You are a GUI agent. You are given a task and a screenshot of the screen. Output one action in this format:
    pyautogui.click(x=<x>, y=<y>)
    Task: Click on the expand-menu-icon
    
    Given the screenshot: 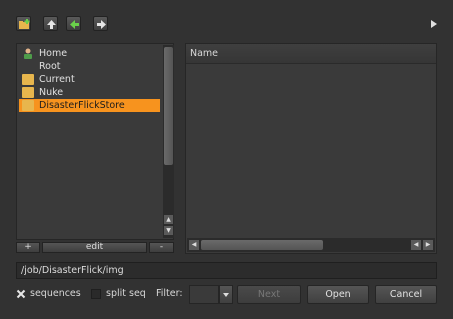 What is the action you would take?
    pyautogui.click(x=434, y=24)
    